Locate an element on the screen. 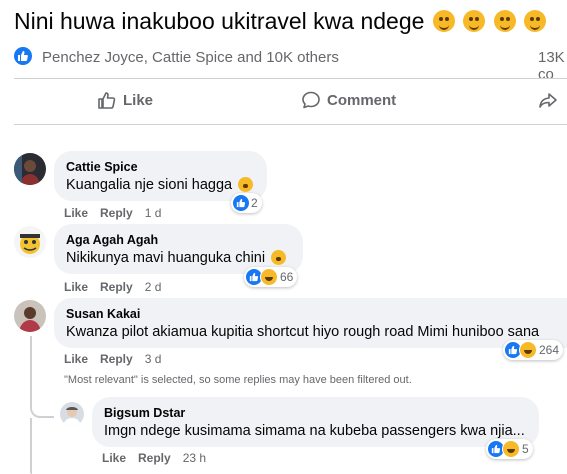 The image size is (567, 474). reaction-count: 264 is located at coordinates (549, 350).